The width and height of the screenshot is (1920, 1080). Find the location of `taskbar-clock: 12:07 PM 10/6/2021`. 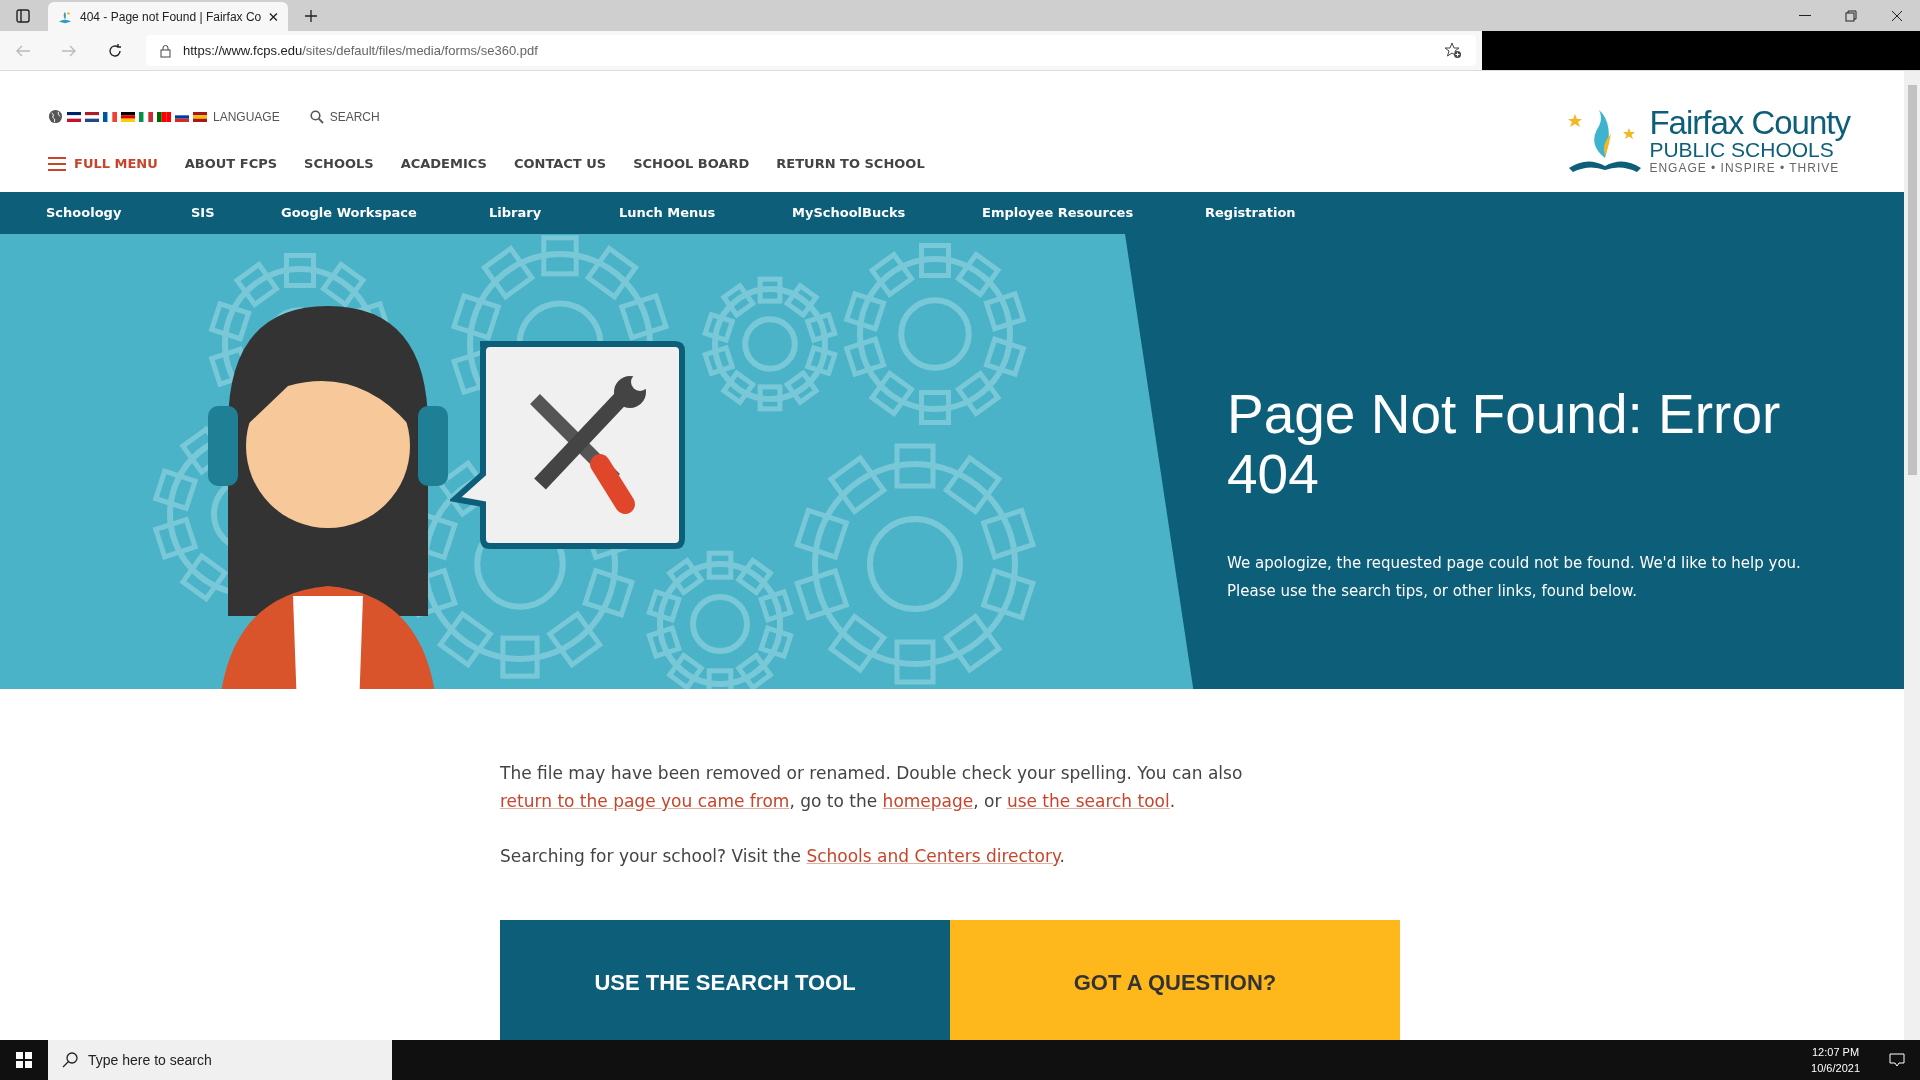

taskbar-clock: 12:07 PM 10/6/2021 is located at coordinates (1835, 1060).